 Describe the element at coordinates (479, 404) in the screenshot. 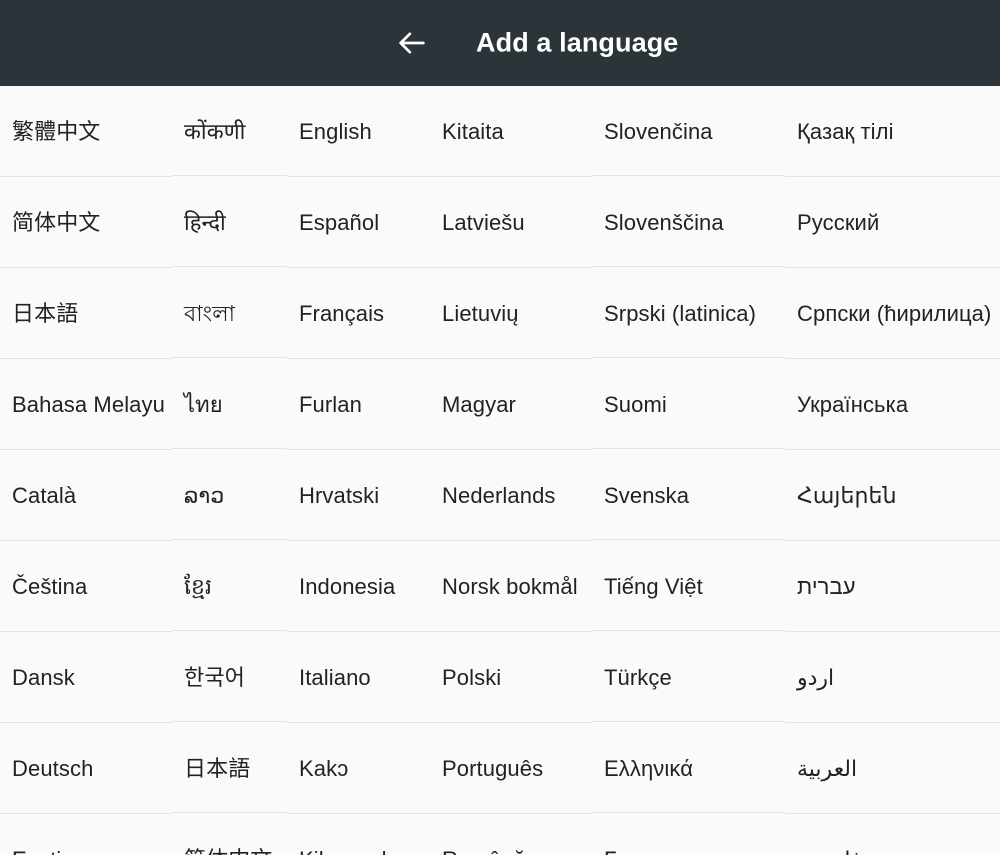

I see `language-name: Magyar` at that location.